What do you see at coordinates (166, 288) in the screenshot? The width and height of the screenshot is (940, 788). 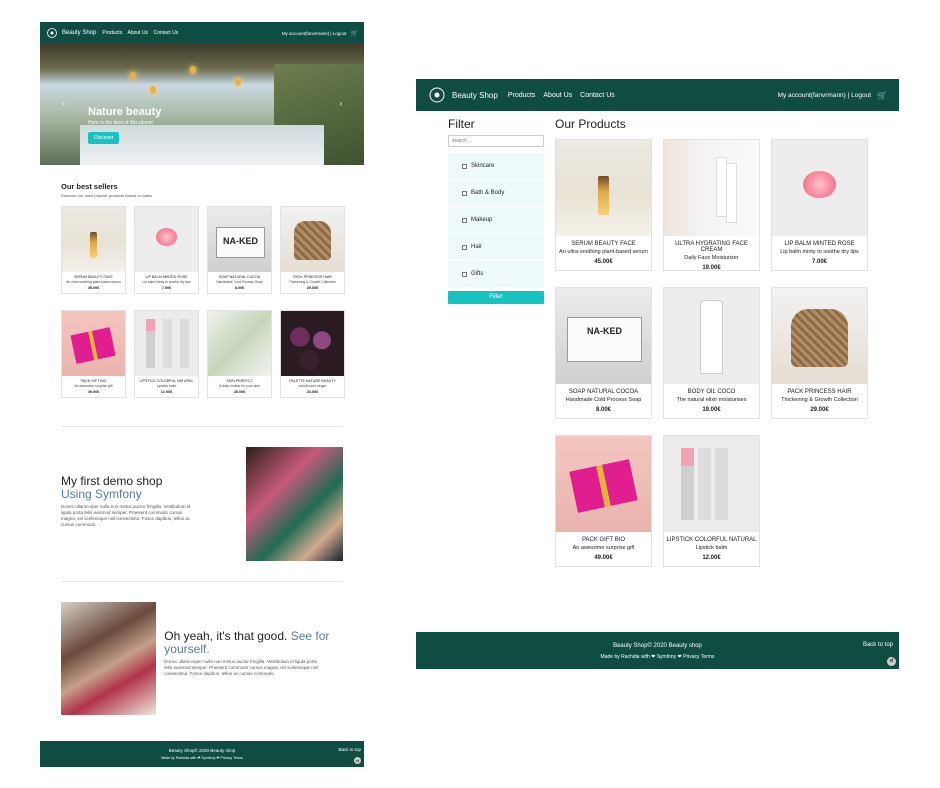 I see `product-price: 7.00€` at bounding box center [166, 288].